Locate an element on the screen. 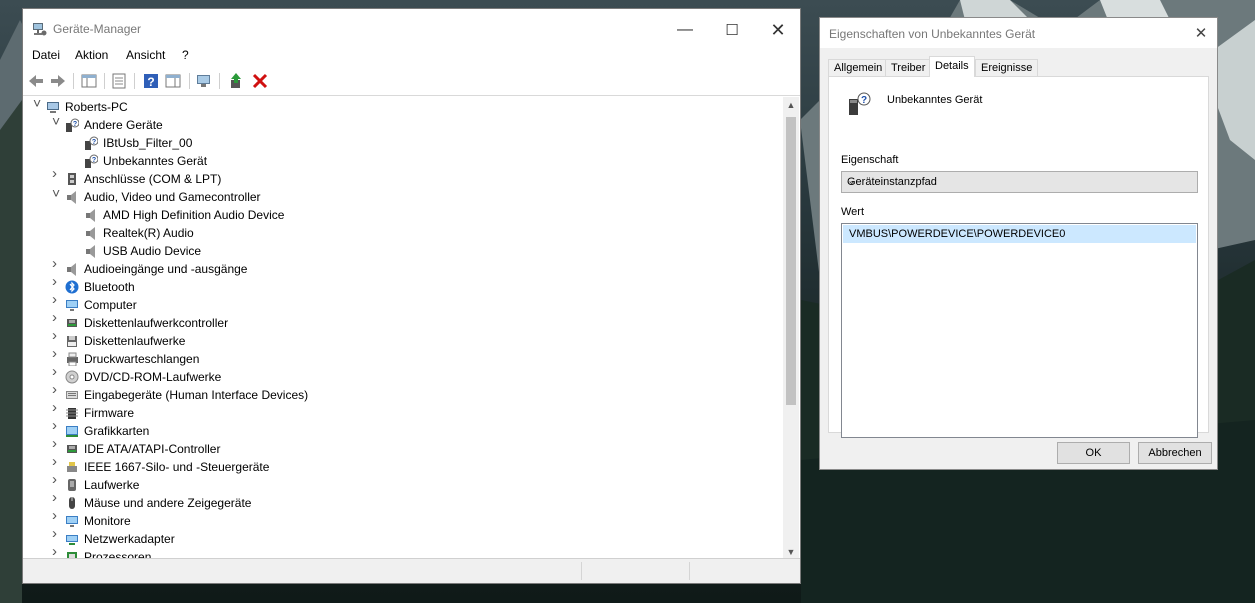  tree-item: › Druckwarteschlangen is located at coordinates (404, 357).